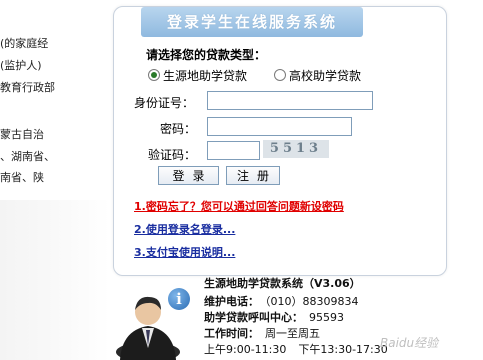  Describe the element at coordinates (343, 349) in the screenshot. I see `hours-pm: 下午13:30-17:30` at that location.